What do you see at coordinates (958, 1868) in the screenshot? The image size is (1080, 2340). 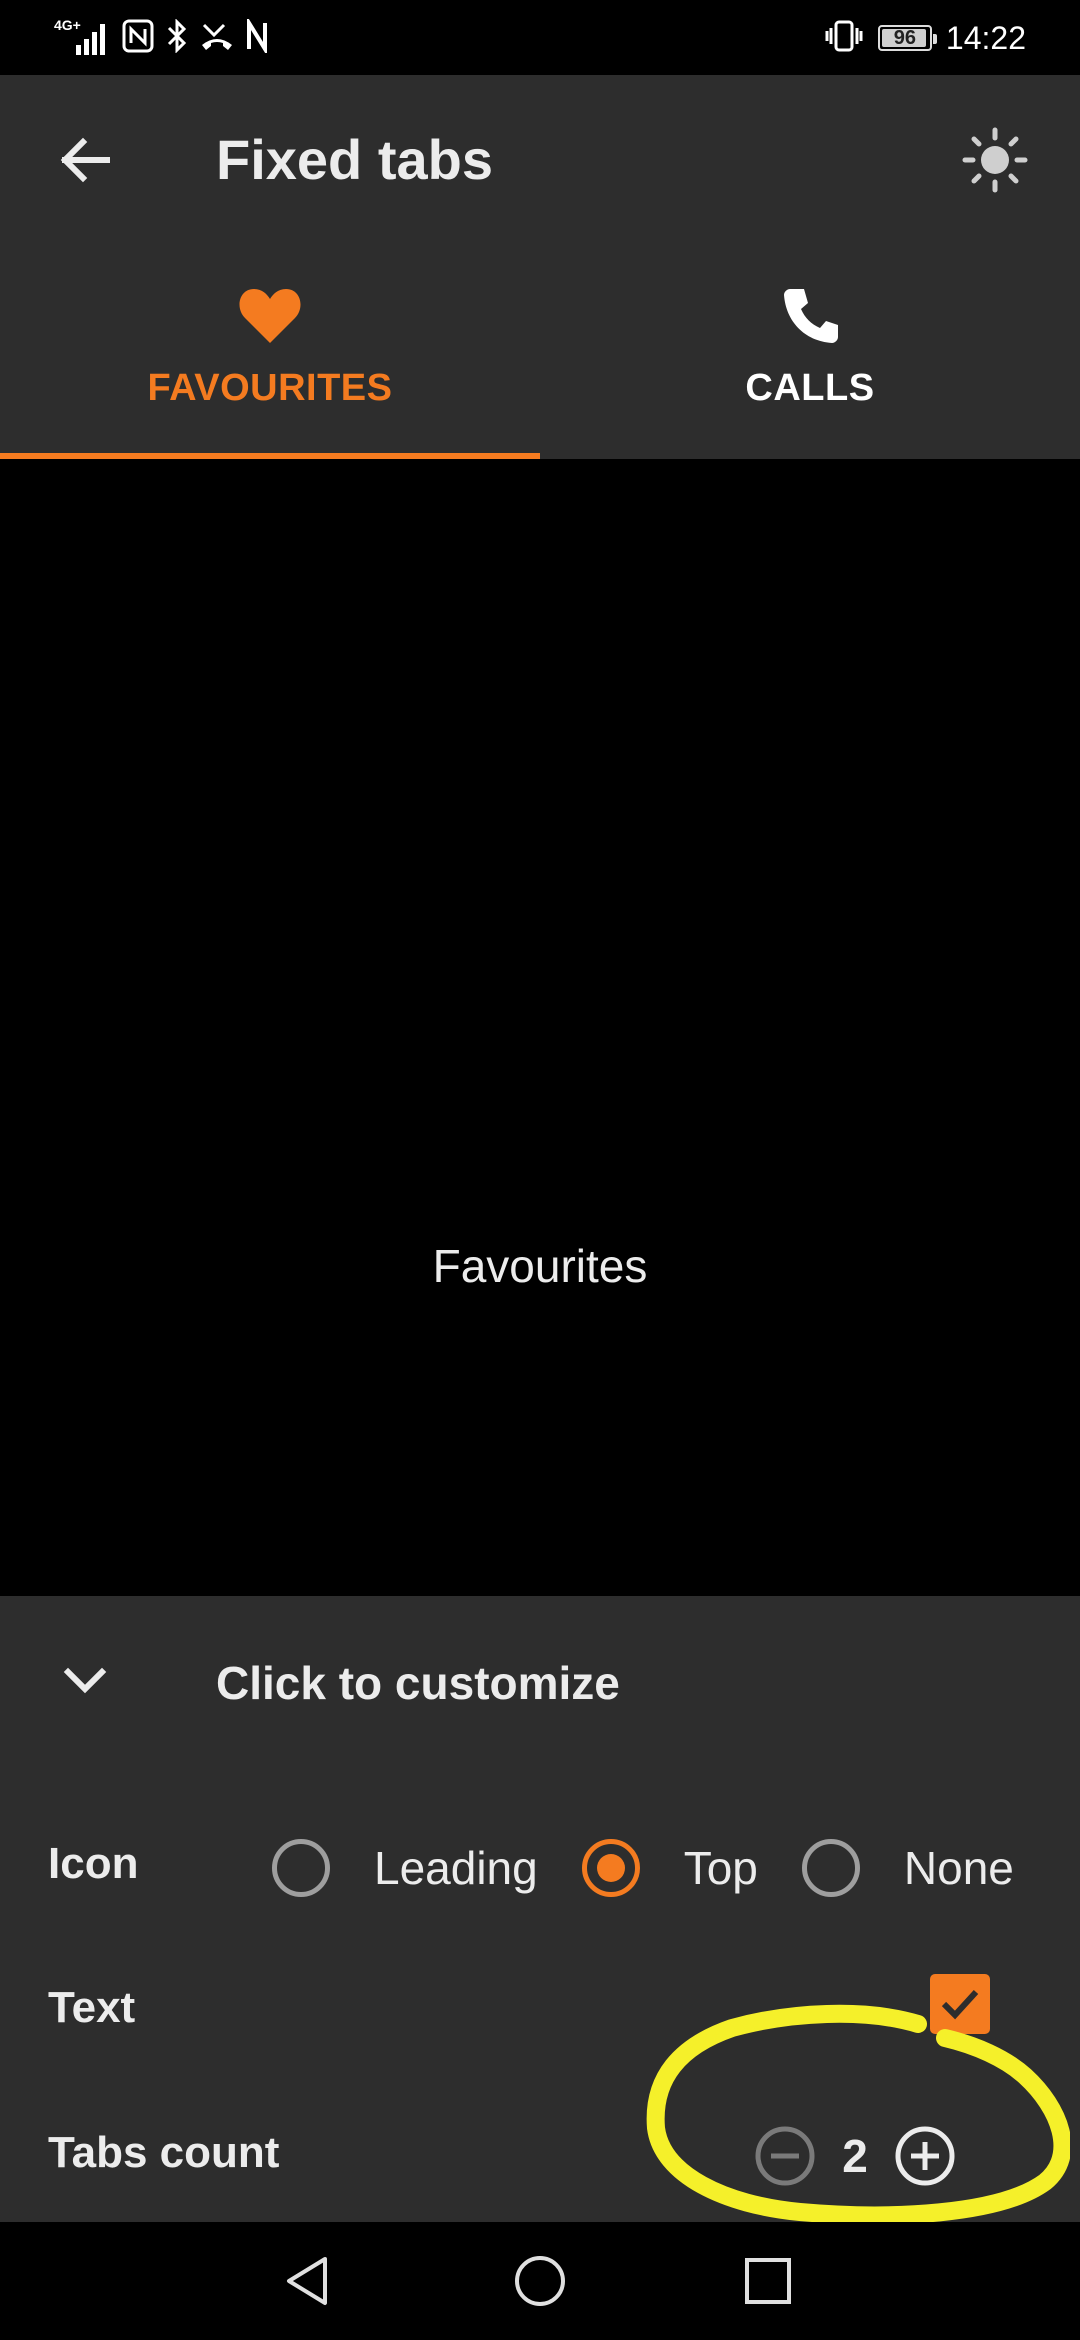 I see `radio-label-none: None` at bounding box center [958, 1868].